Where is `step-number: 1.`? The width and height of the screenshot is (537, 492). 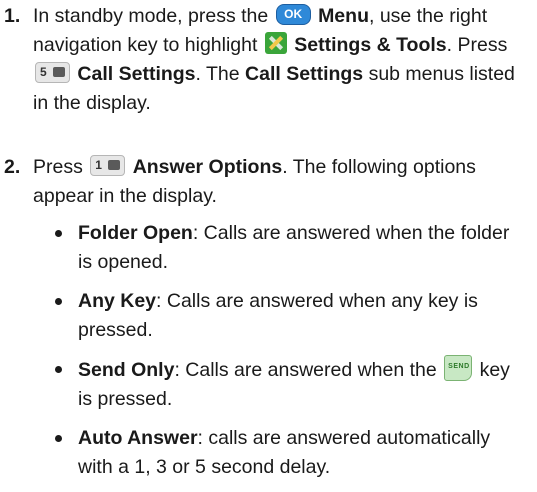 step-number: 1. is located at coordinates (12, 16).